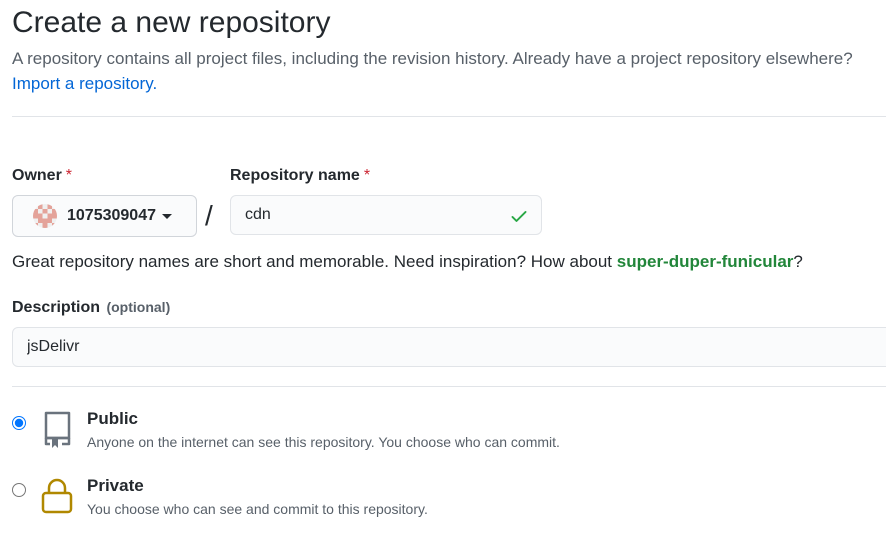 This screenshot has width=886, height=537. I want to click on description-label-text: Description, so click(56, 307).